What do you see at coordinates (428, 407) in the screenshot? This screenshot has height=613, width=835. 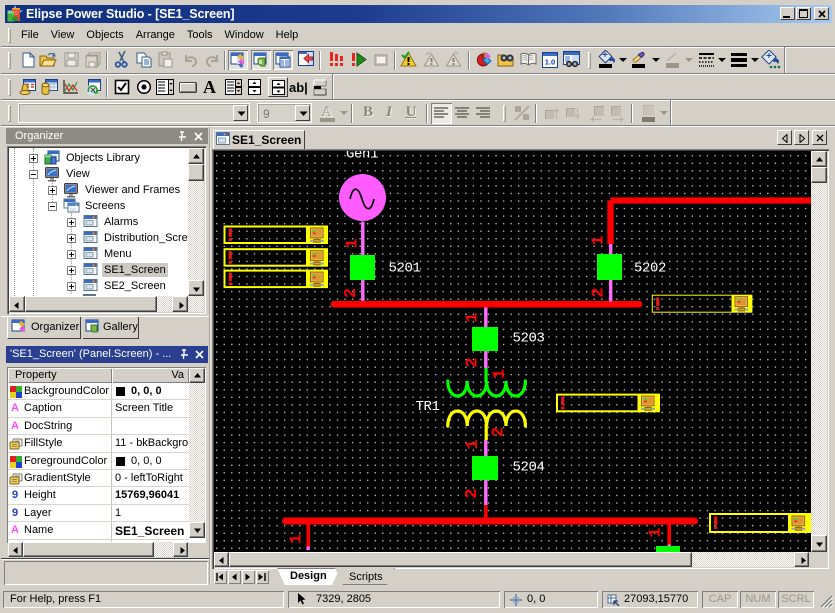 I see `svg-text: TR1` at bounding box center [428, 407].